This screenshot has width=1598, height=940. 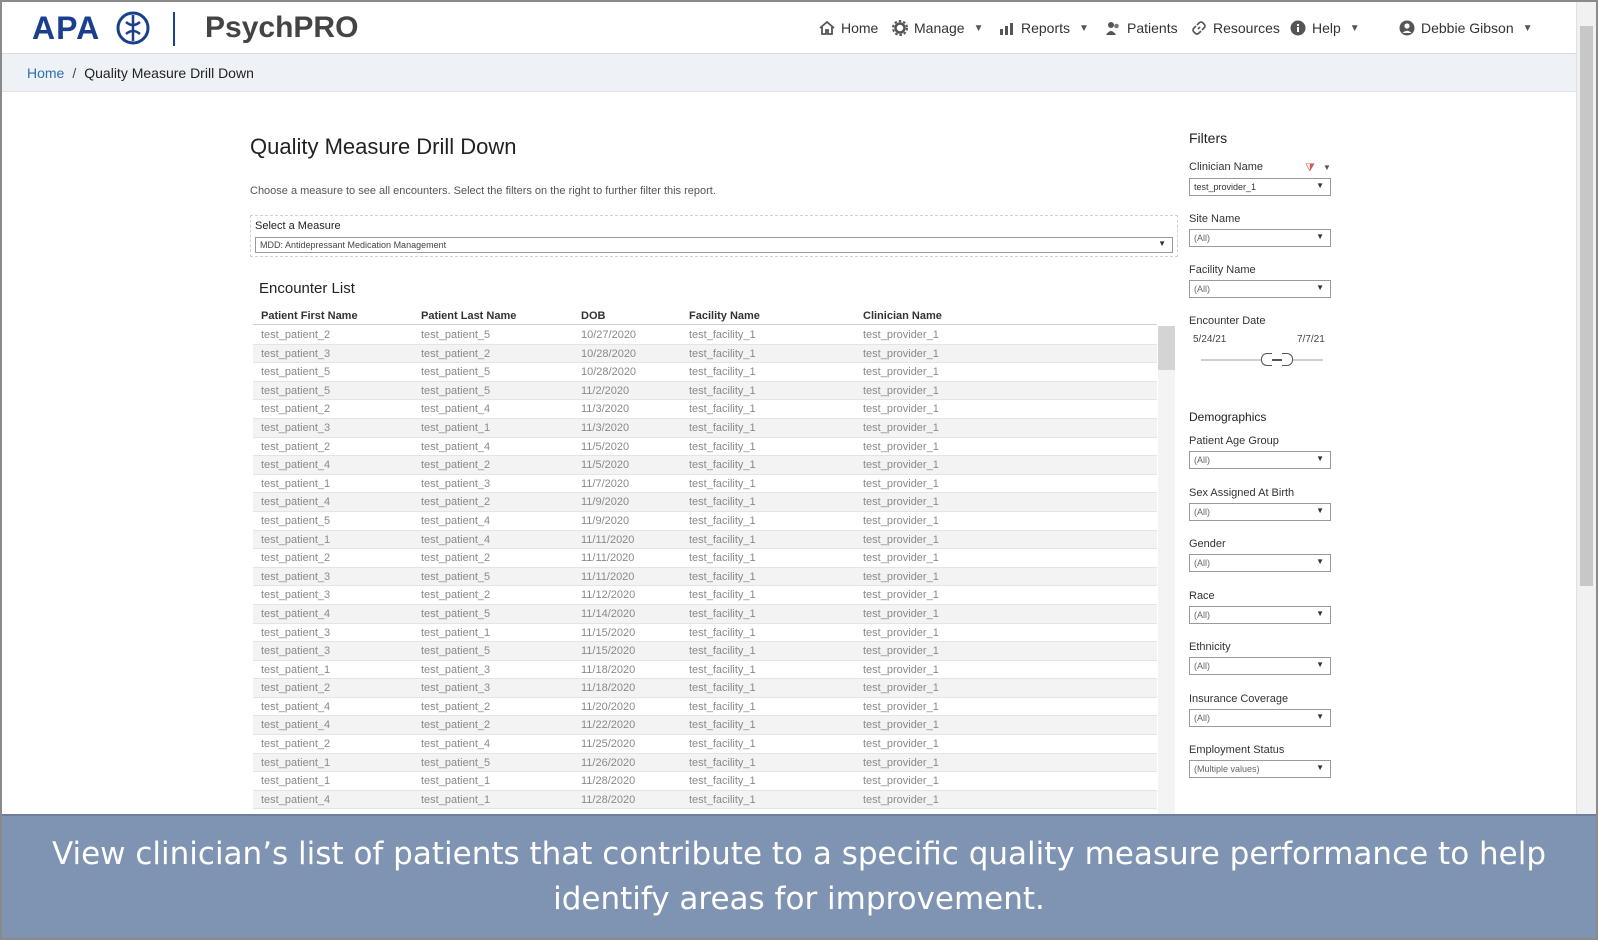 What do you see at coordinates (1227, 769) in the screenshot?
I see `employment-status-value: (Multiple values)` at bounding box center [1227, 769].